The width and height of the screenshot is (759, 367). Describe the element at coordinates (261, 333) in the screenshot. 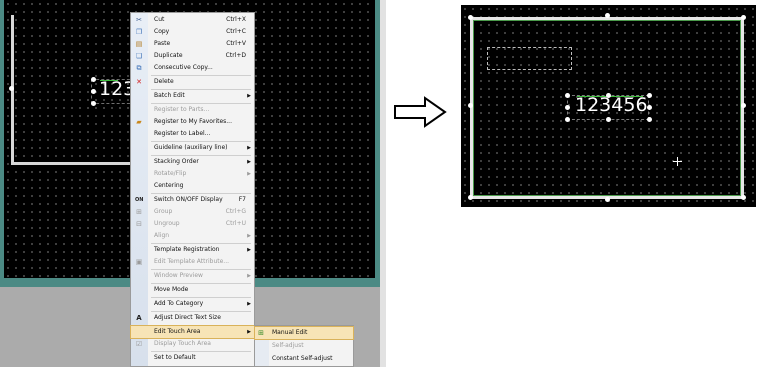

I see `manual-edit-icon: ⊞` at that location.